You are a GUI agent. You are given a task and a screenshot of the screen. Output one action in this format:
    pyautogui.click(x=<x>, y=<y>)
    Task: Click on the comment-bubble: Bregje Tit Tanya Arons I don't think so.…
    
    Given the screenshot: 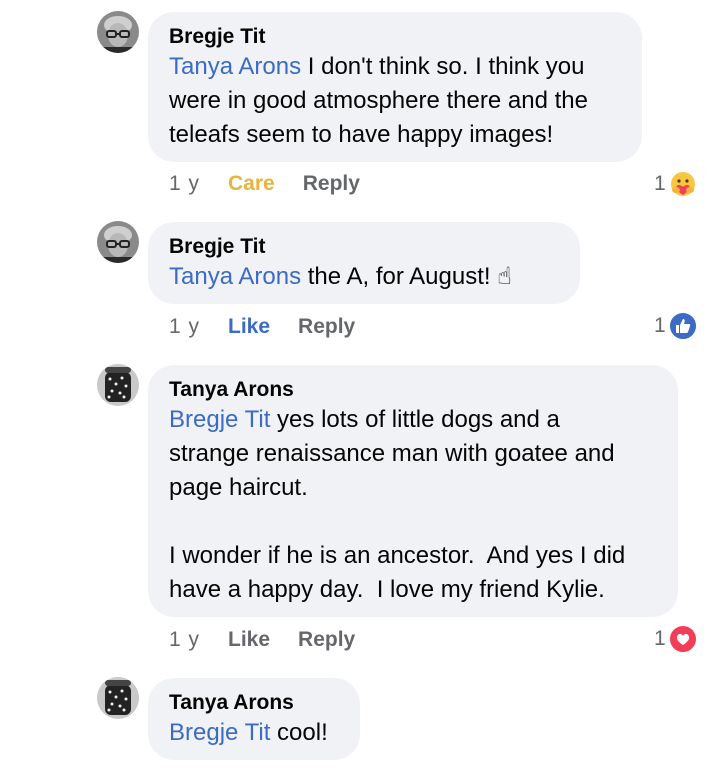 What is the action you would take?
    pyautogui.click(x=395, y=87)
    